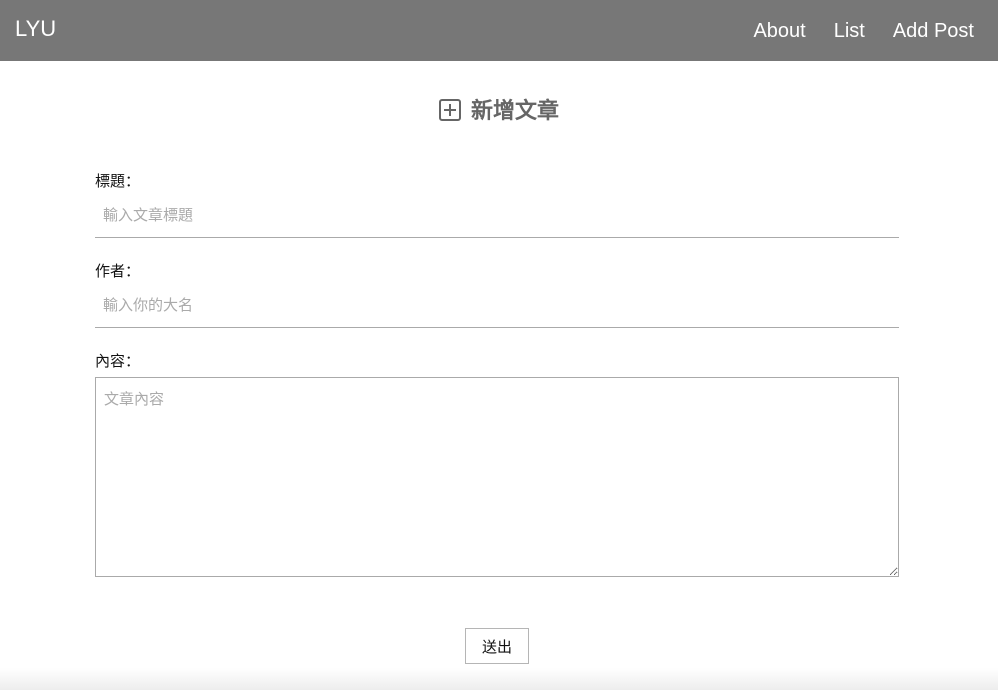  What do you see at coordinates (497, 646) in the screenshot?
I see `submit-button: 送出` at bounding box center [497, 646].